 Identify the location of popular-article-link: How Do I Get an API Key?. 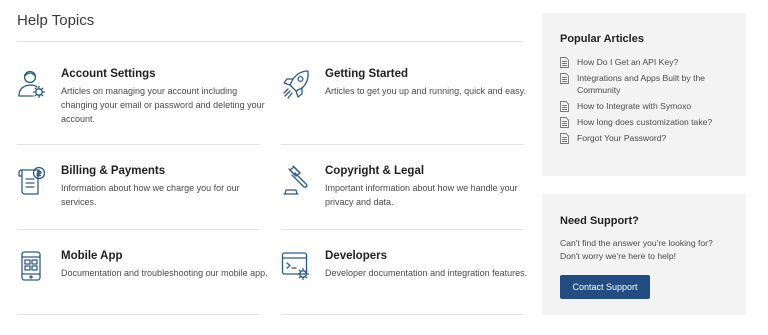
(647, 62).